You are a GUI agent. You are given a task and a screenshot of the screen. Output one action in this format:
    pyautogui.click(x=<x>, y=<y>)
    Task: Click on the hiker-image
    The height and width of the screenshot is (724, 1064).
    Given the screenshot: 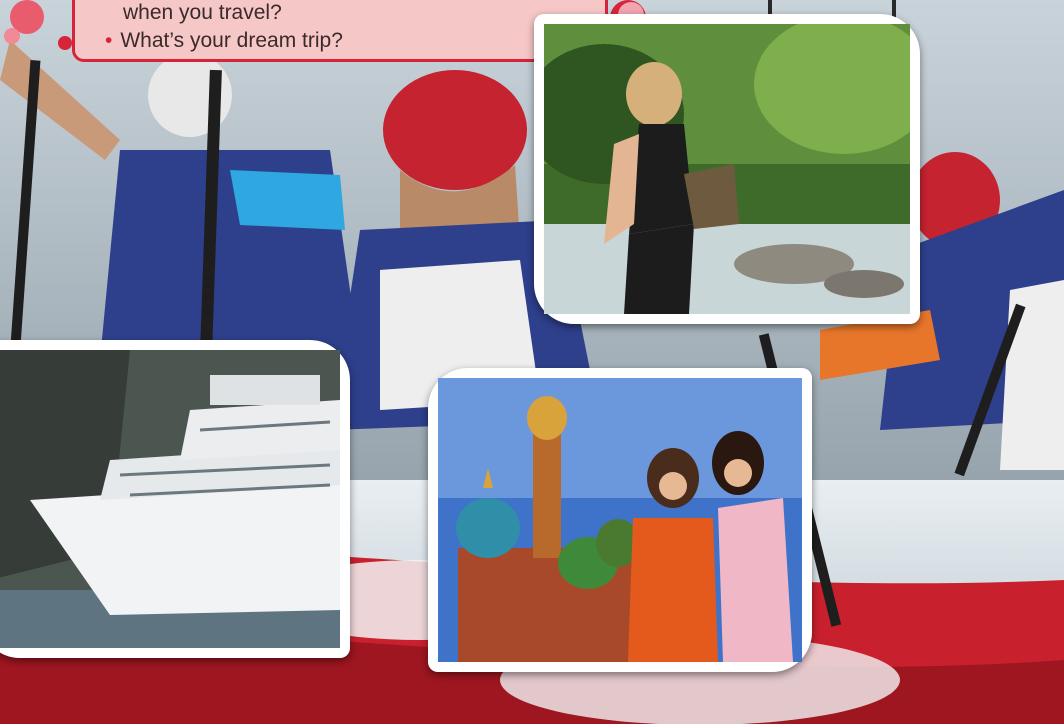 What is the action you would take?
    pyautogui.click(x=727, y=169)
    